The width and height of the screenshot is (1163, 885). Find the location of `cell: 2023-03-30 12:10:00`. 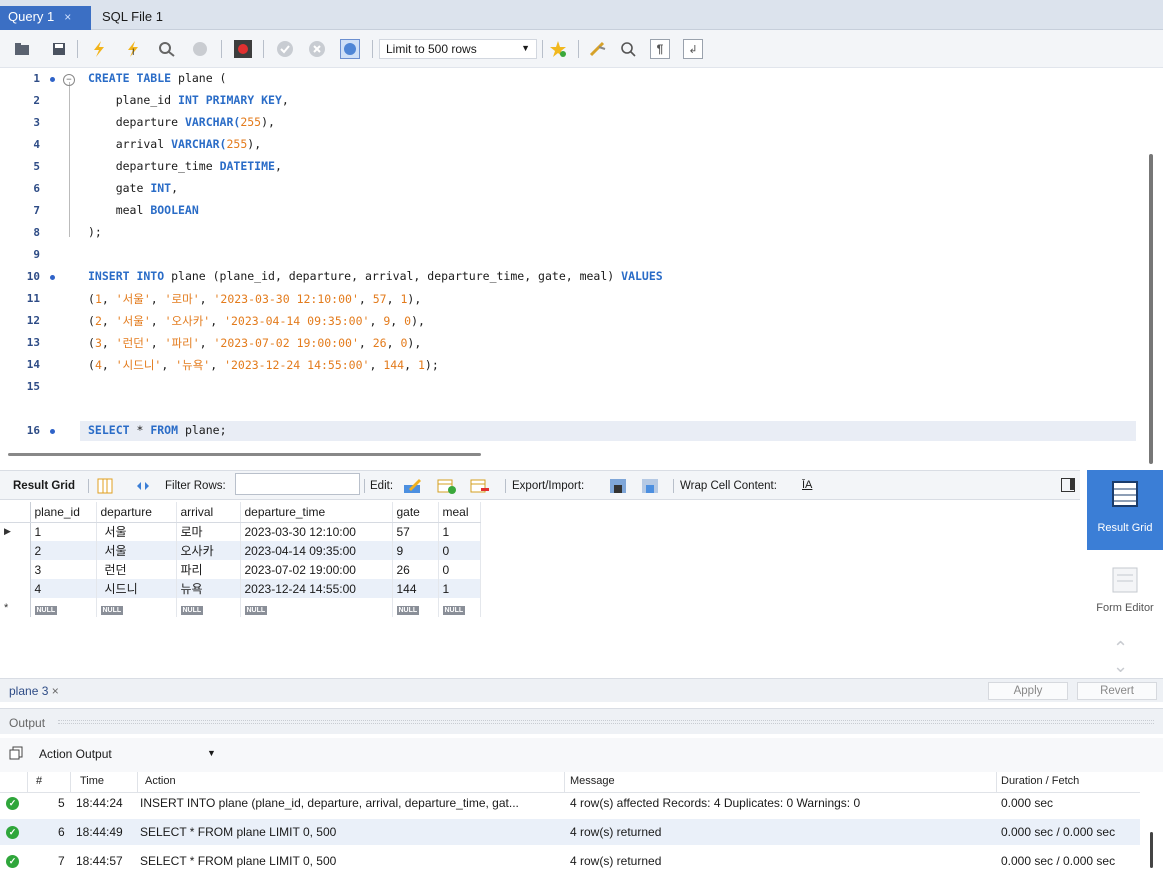

cell: 2023-03-30 12:10:00 is located at coordinates (316, 531).